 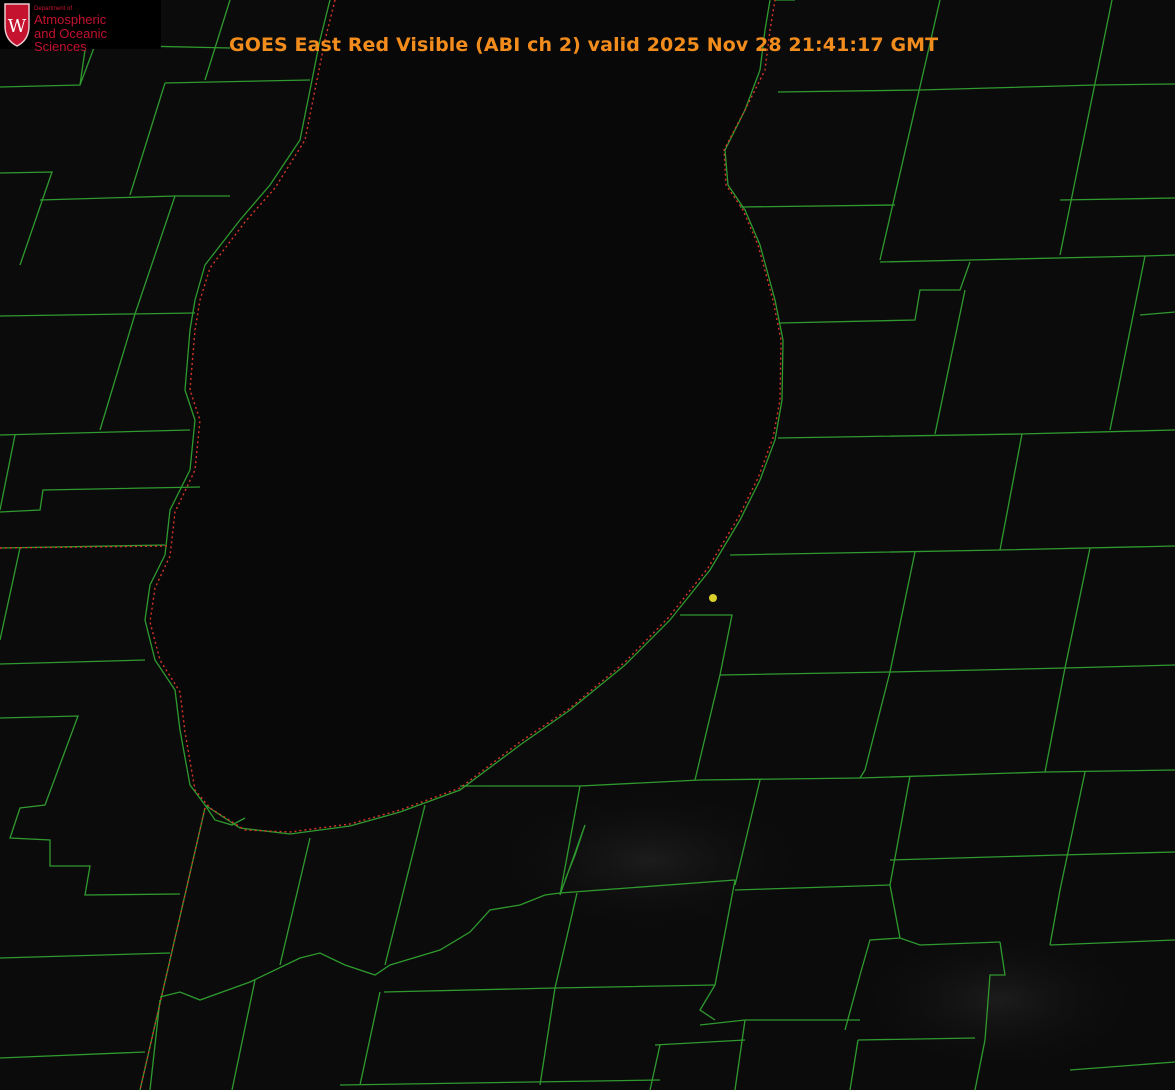 I want to click on svg-text: W, so click(x=17, y=26).